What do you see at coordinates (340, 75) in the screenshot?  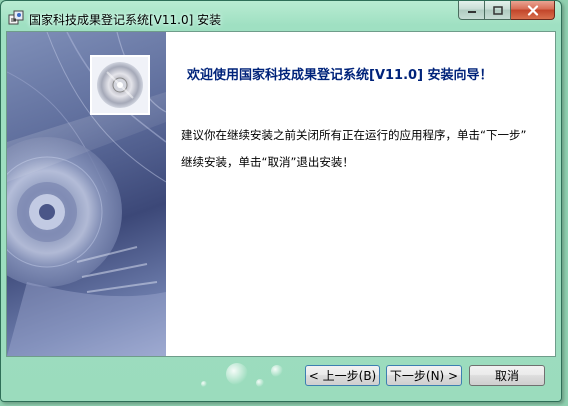 I see `welcome-title: 欢迎使用国家科技成果登记系统[V11.0] 安装向导！` at bounding box center [340, 75].